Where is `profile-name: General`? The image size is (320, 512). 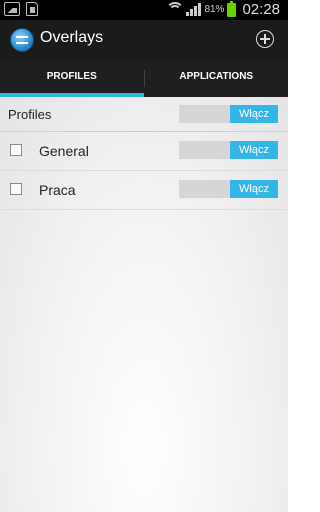 profile-name: General is located at coordinates (64, 151).